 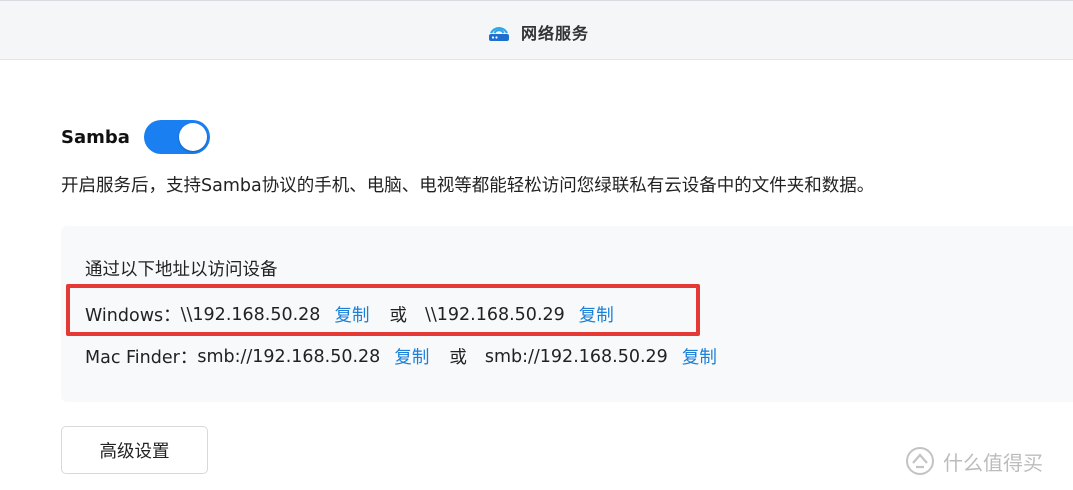 What do you see at coordinates (95, 137) in the screenshot?
I see `samba-label: Samba` at bounding box center [95, 137].